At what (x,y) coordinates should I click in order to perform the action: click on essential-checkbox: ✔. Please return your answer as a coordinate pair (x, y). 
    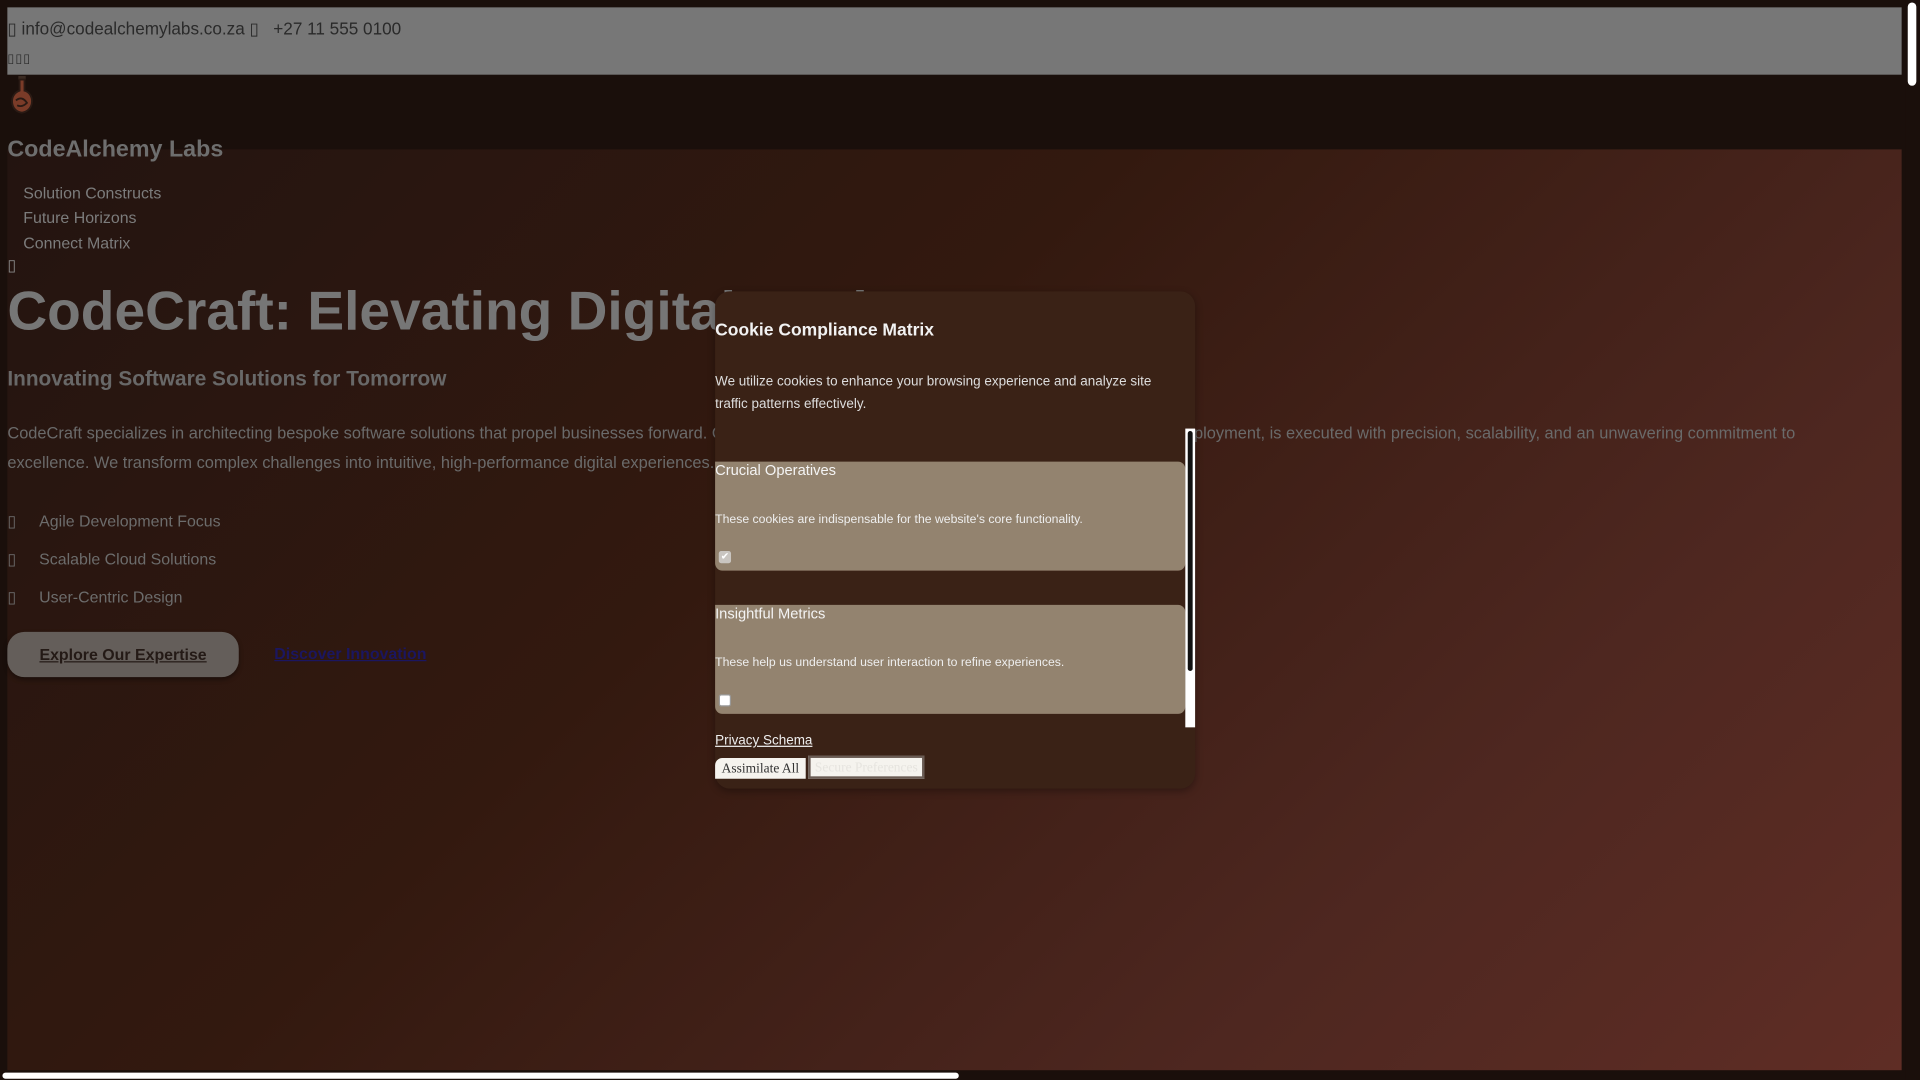
    Looking at the image, I should click on (725, 557).